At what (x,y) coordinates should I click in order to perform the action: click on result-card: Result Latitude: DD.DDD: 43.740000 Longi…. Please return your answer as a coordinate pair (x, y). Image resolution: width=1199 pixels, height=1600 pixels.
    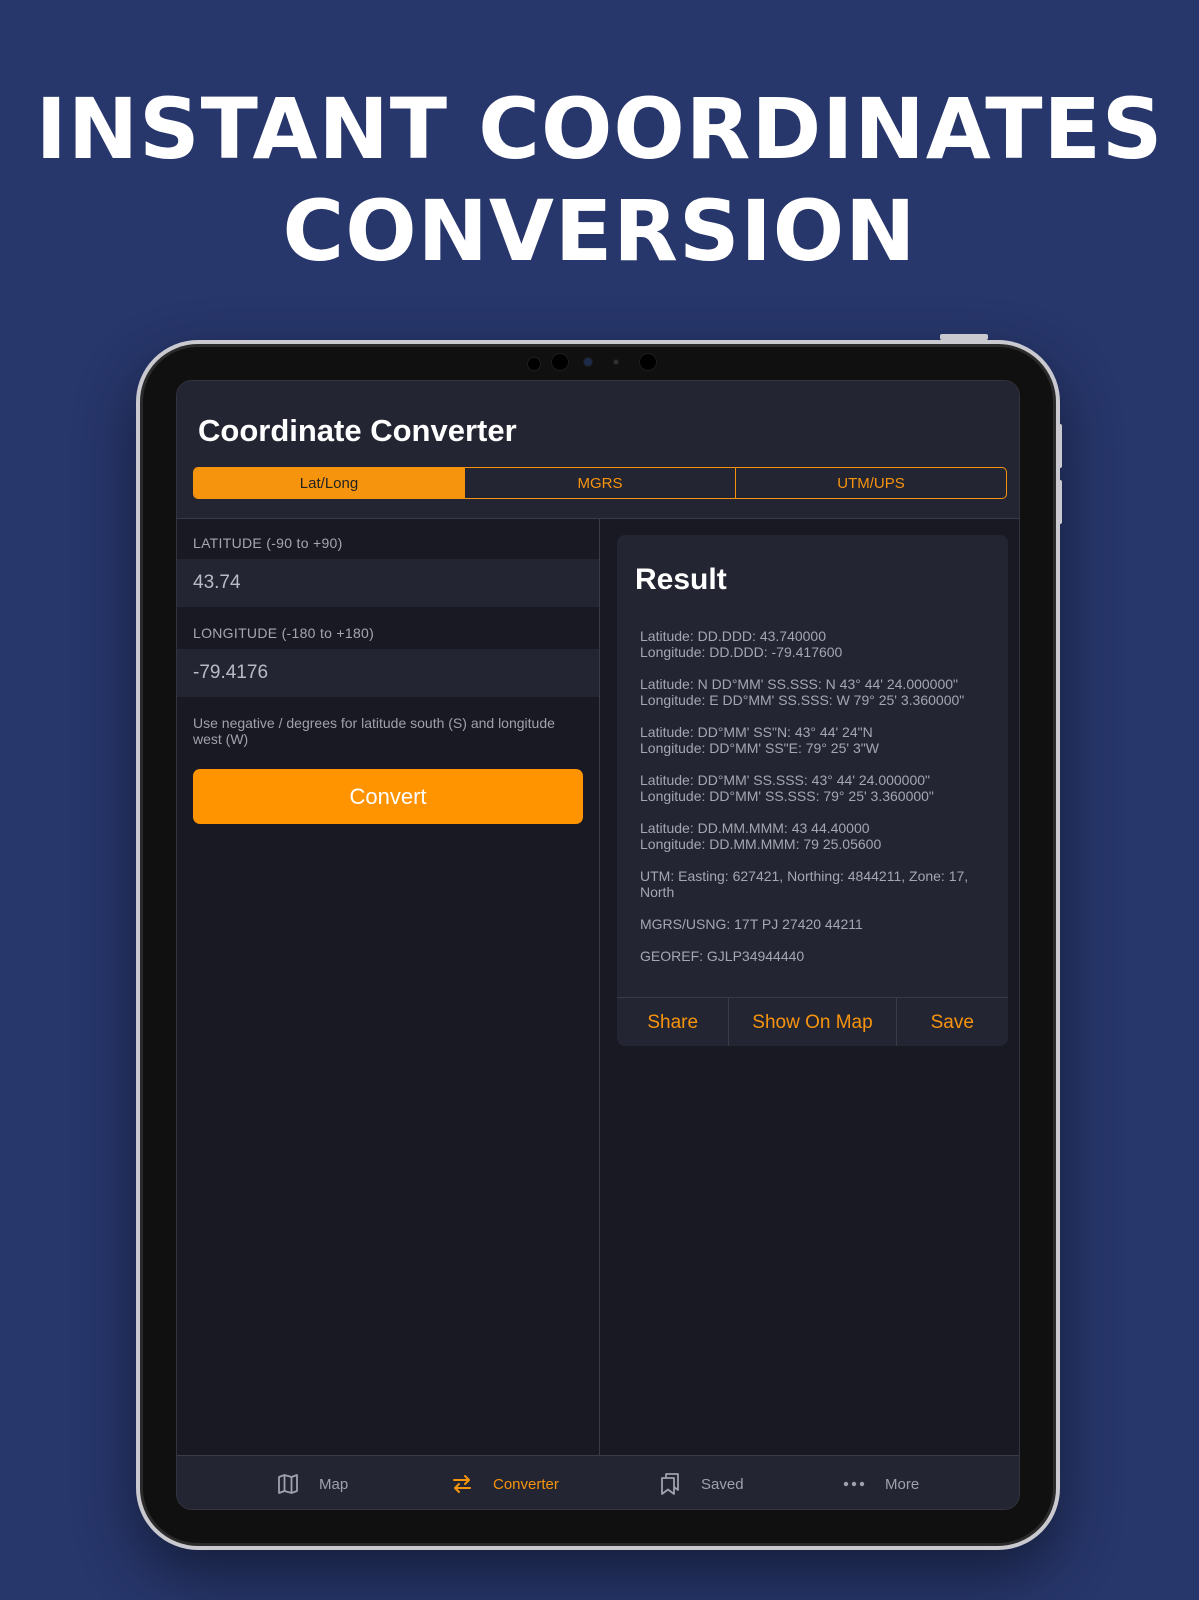
    Looking at the image, I should click on (812, 790).